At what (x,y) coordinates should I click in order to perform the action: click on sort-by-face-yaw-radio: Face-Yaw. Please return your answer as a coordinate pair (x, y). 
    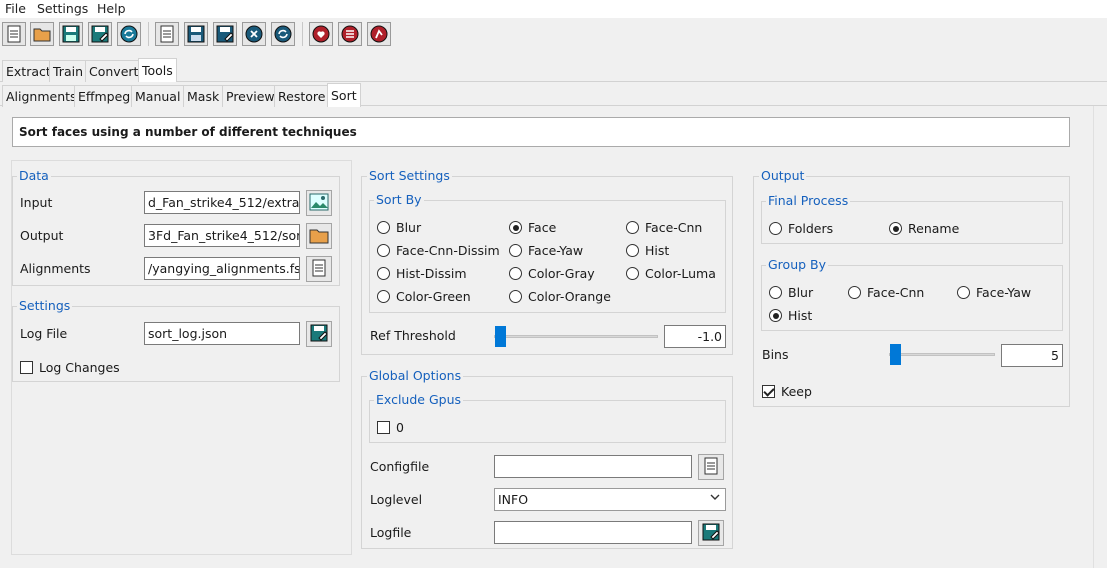
    Looking at the image, I should click on (546, 250).